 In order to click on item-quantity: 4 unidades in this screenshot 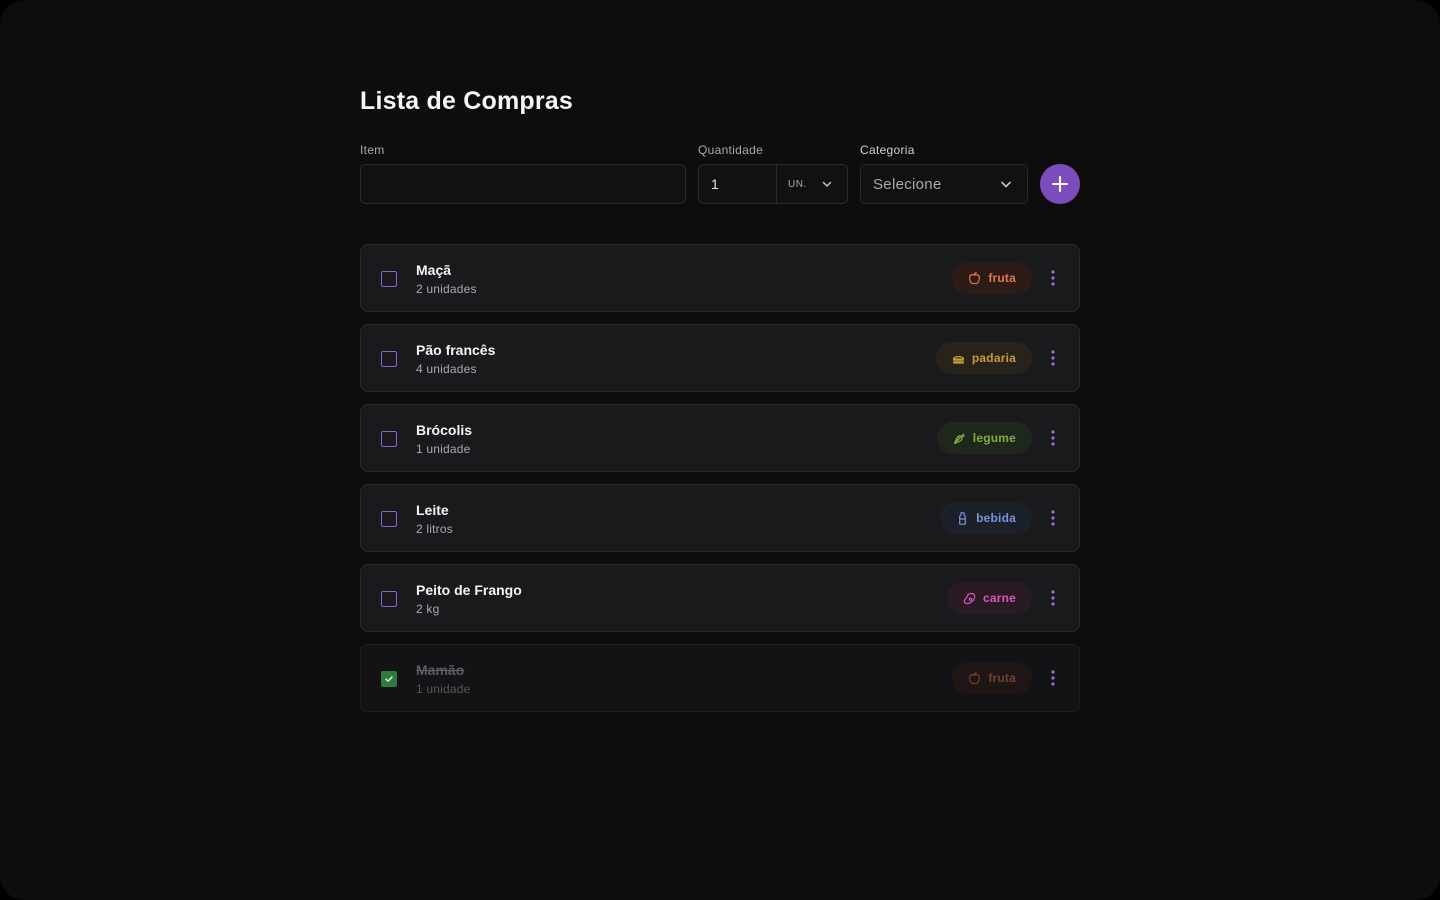, I will do `click(446, 369)`.